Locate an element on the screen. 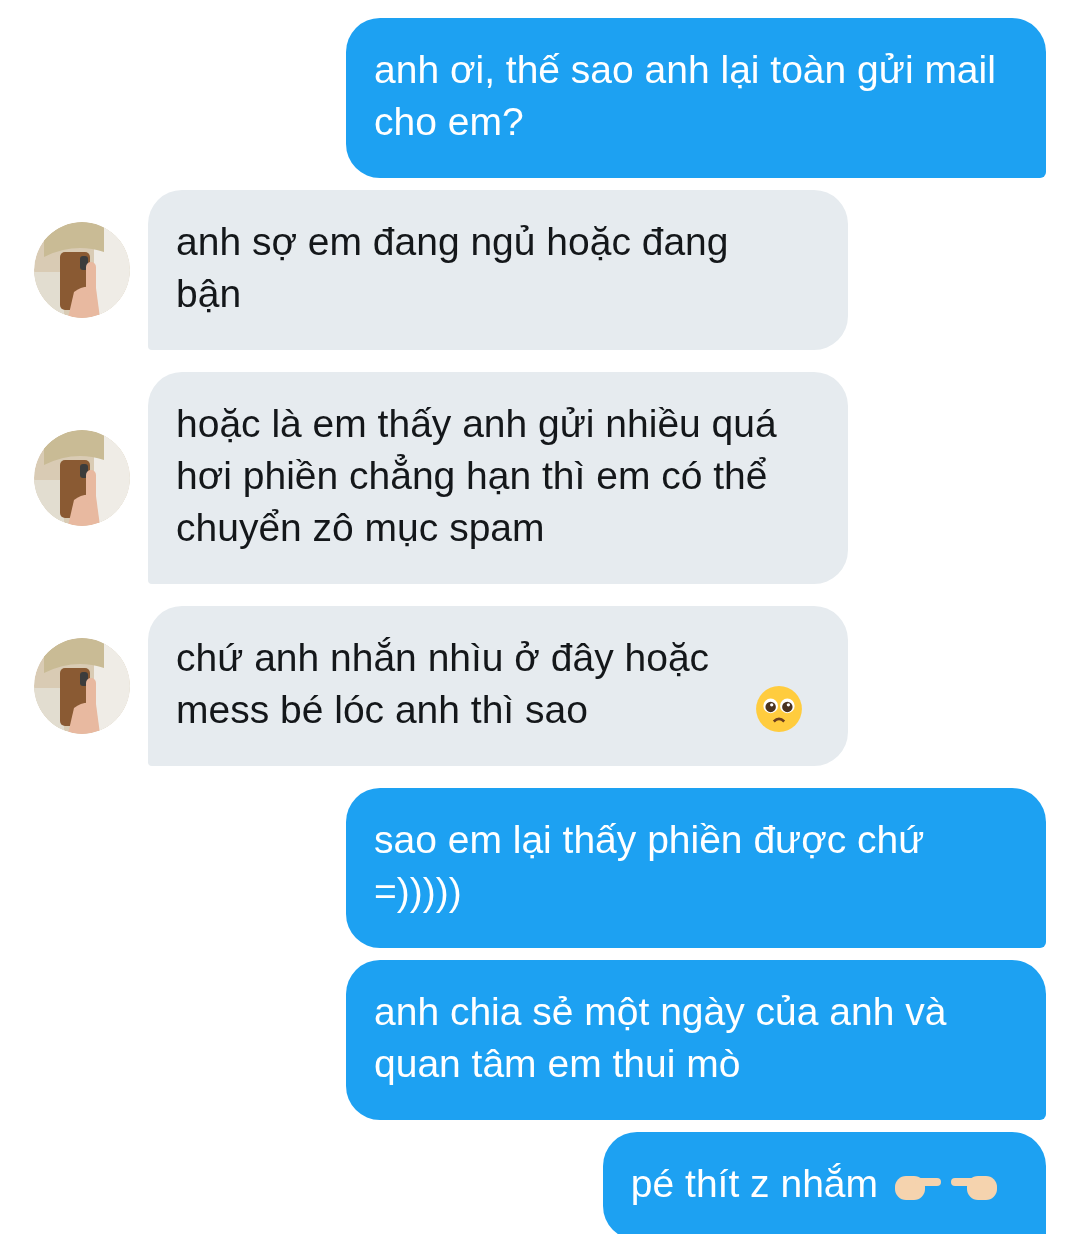 This screenshot has height=1234, width=1080. message-text: sao em lại thấy phiền được chứ =))))) is located at coordinates (650, 866).